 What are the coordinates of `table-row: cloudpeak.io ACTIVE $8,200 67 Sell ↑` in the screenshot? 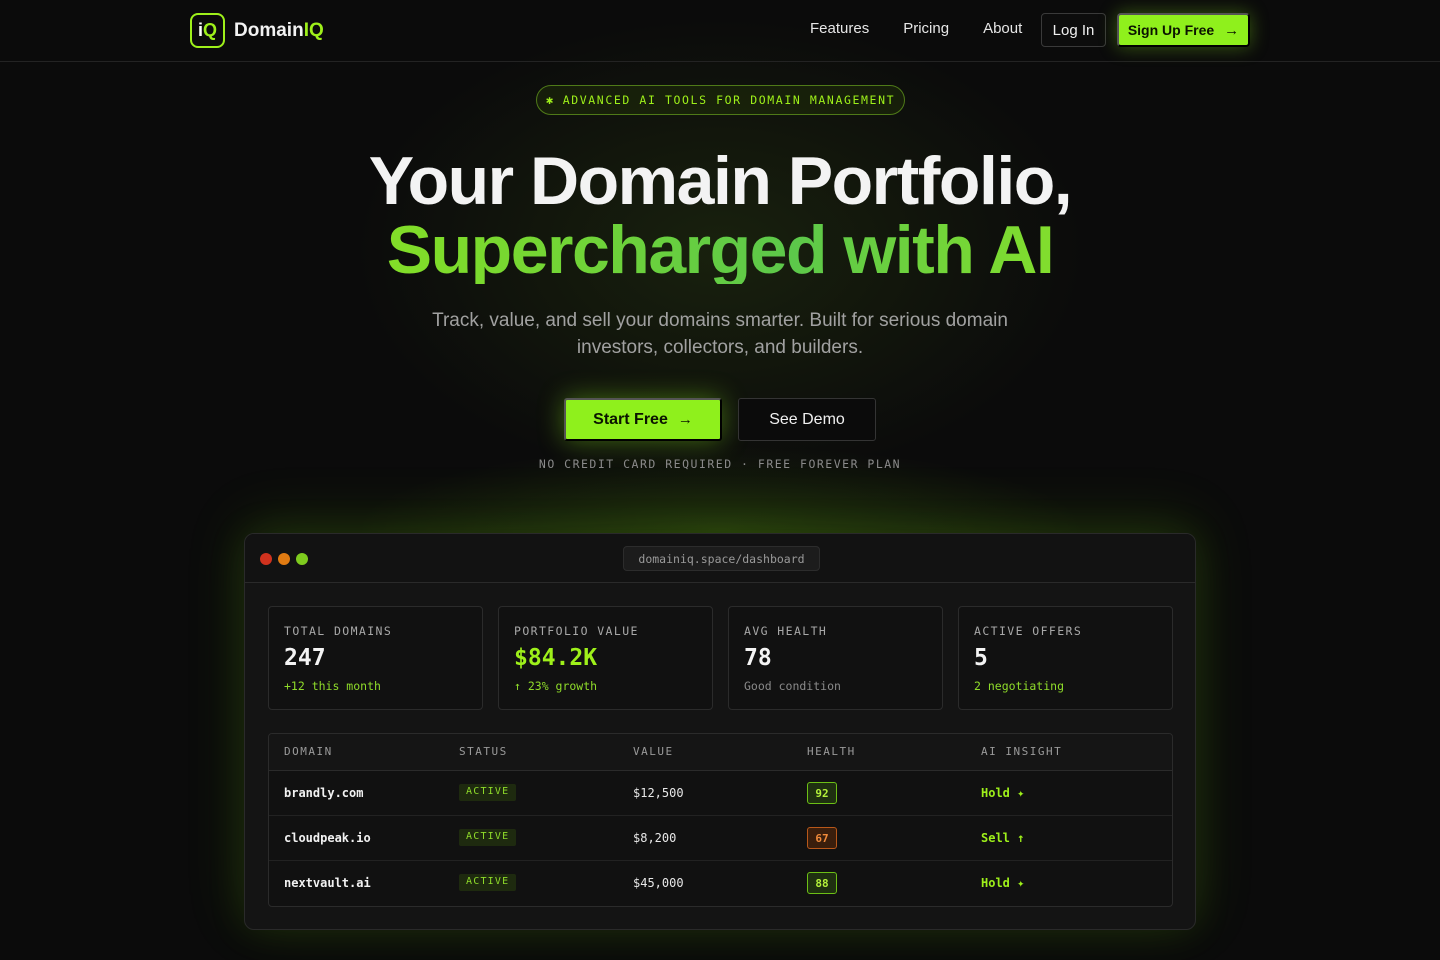 It's located at (720, 838).